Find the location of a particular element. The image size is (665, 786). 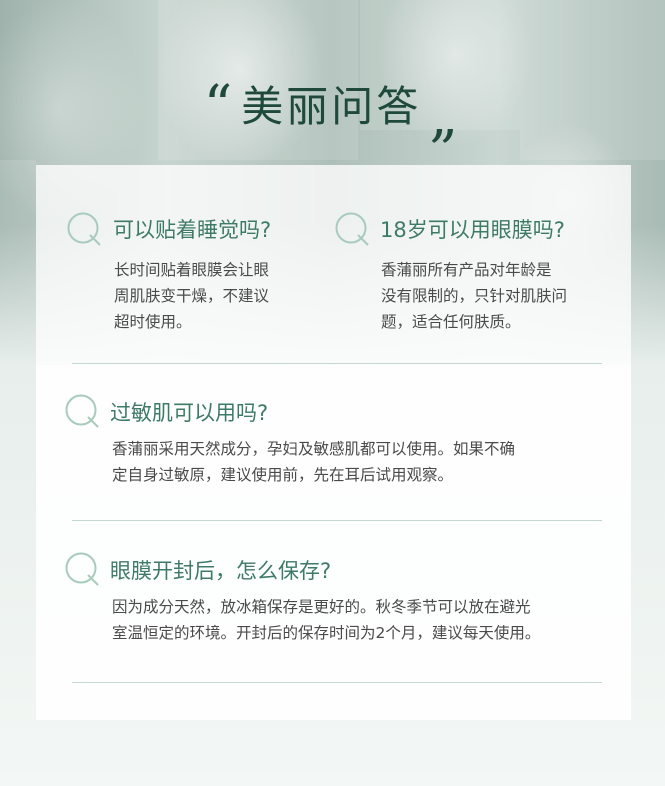

question-4: 眼膜开封后，怎么保存? is located at coordinates (221, 571).